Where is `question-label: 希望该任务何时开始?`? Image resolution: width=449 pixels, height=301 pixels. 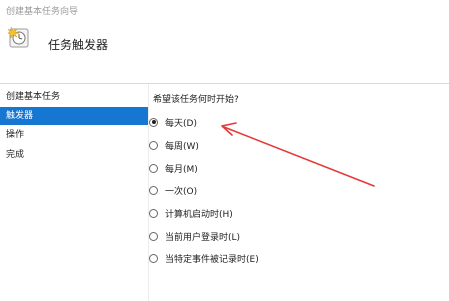
question-label: 希望该任务何时开始? is located at coordinates (196, 100).